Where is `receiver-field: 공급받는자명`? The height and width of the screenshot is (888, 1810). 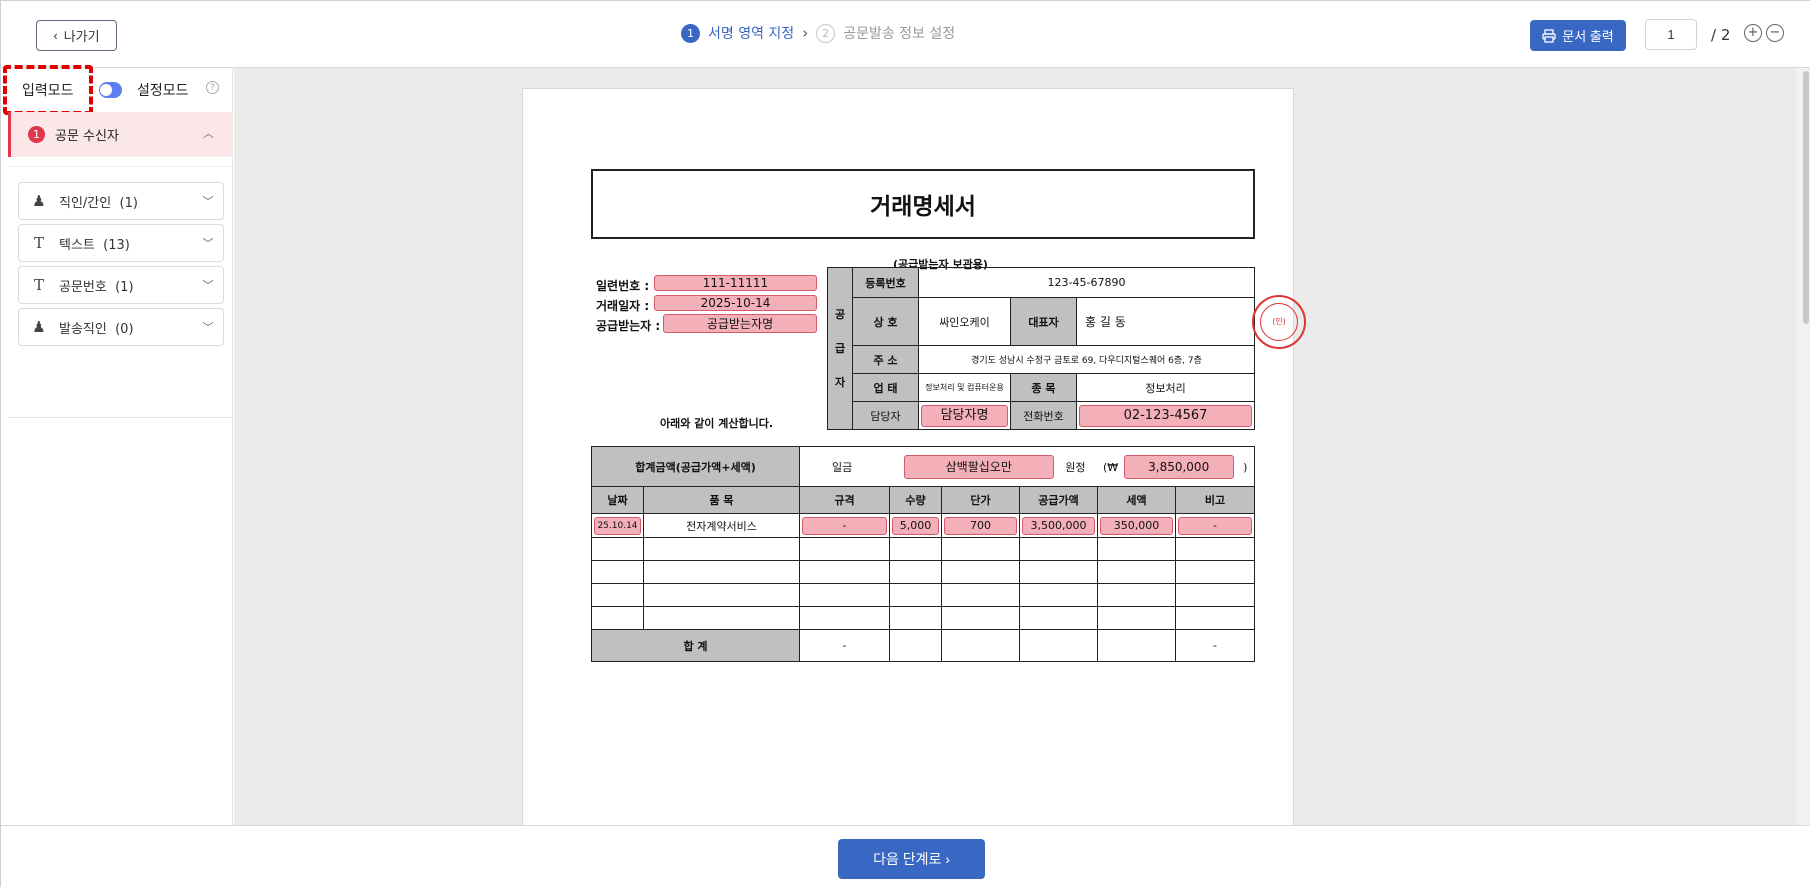
receiver-field: 공급받는자명 is located at coordinates (740, 323).